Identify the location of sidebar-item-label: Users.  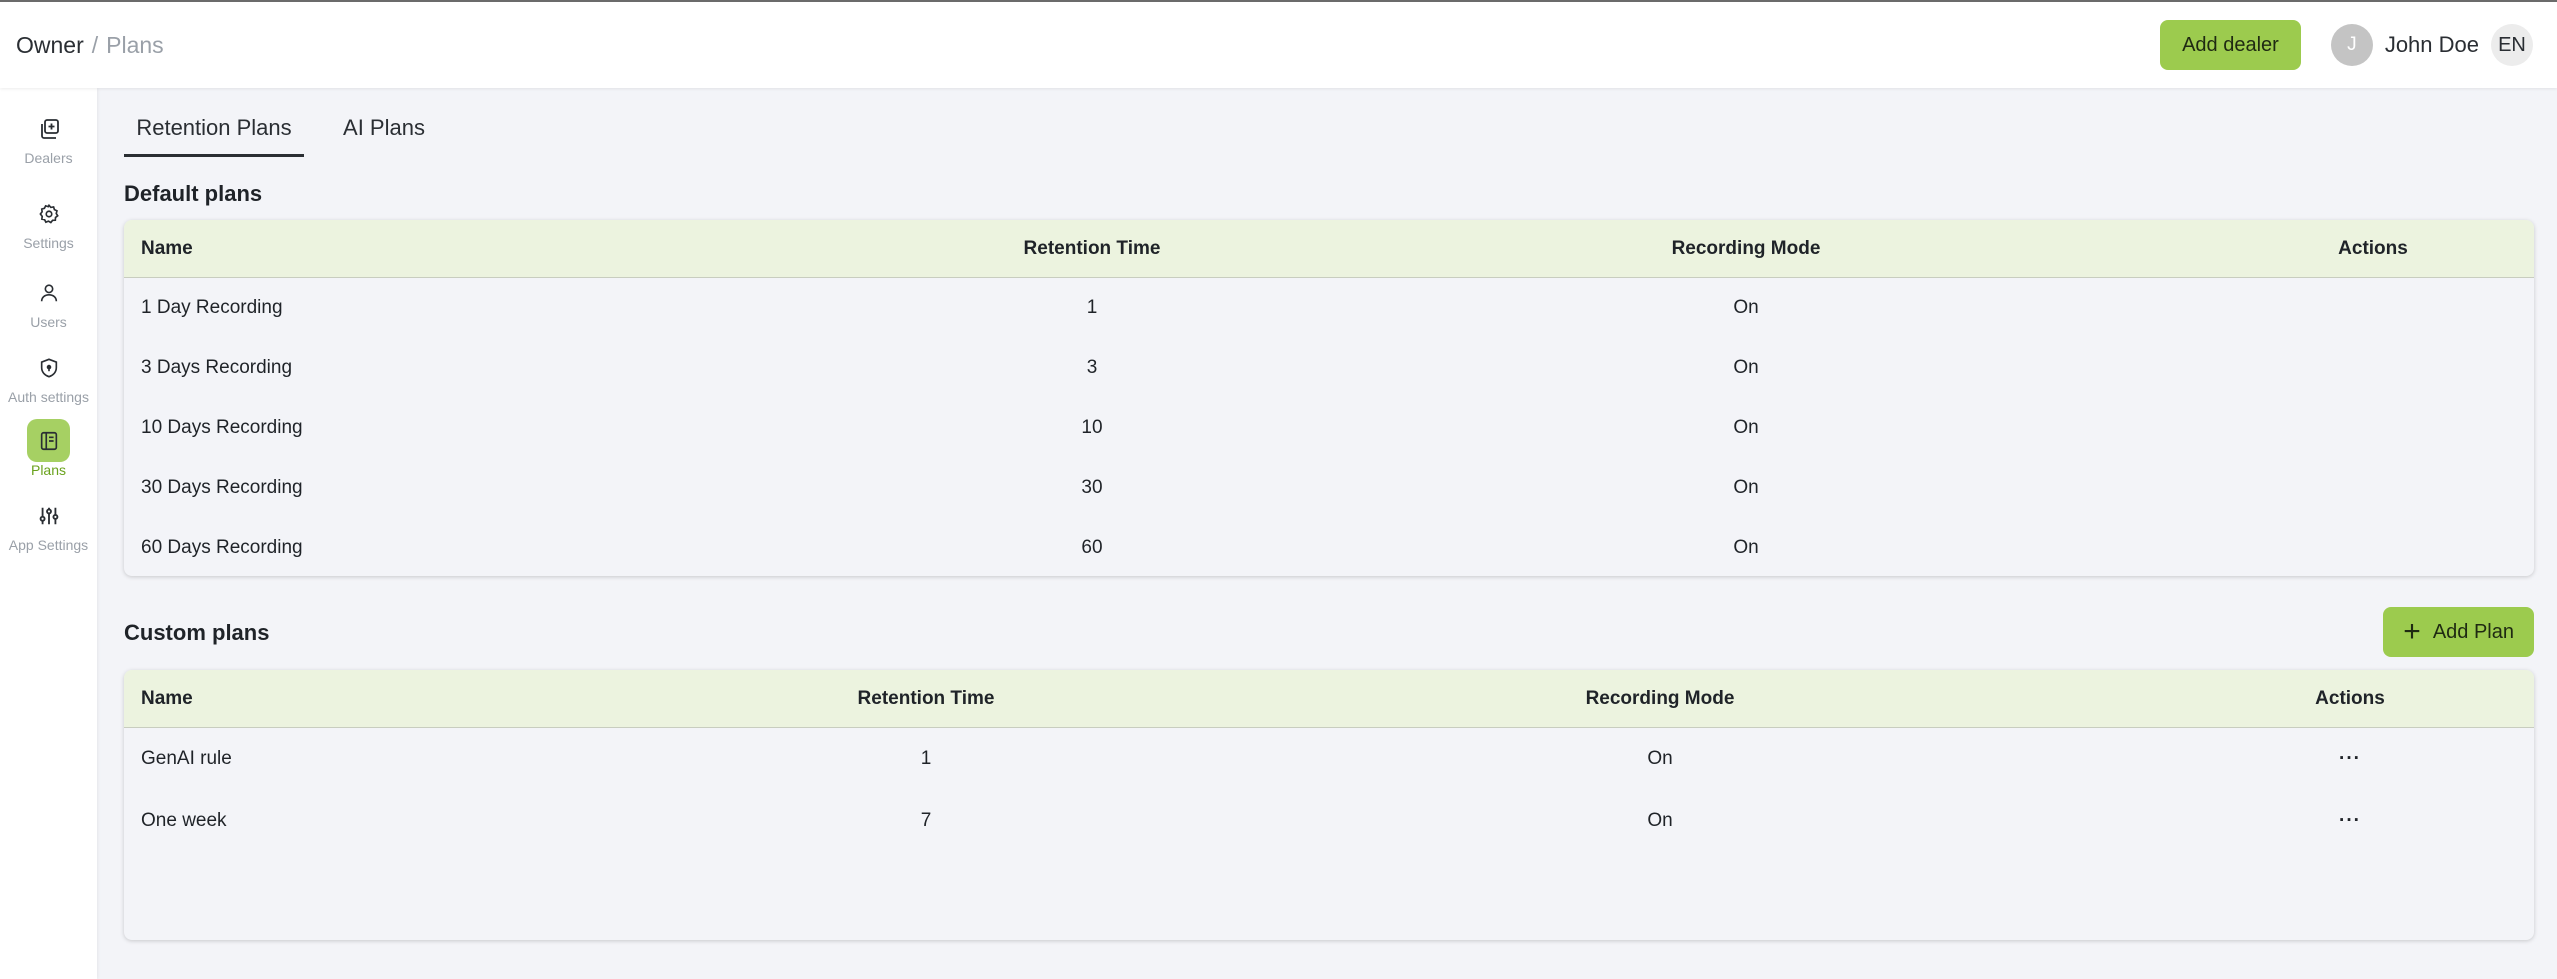
(48, 322).